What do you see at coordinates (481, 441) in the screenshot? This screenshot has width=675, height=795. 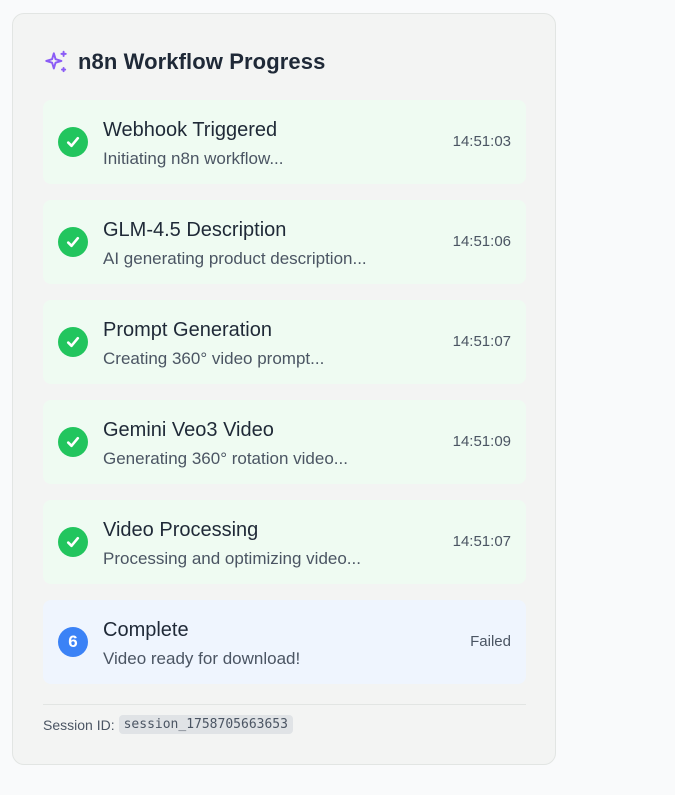 I see `step-time: 14:51:09` at bounding box center [481, 441].